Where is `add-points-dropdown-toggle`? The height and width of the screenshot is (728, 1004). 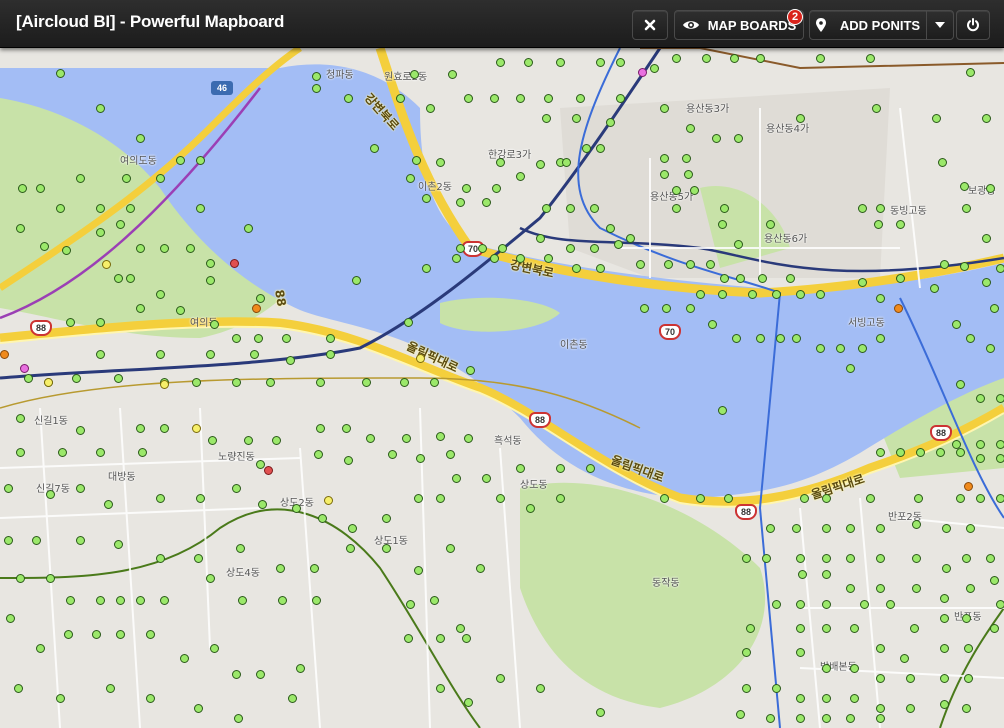 add-points-dropdown-toggle is located at coordinates (940, 25).